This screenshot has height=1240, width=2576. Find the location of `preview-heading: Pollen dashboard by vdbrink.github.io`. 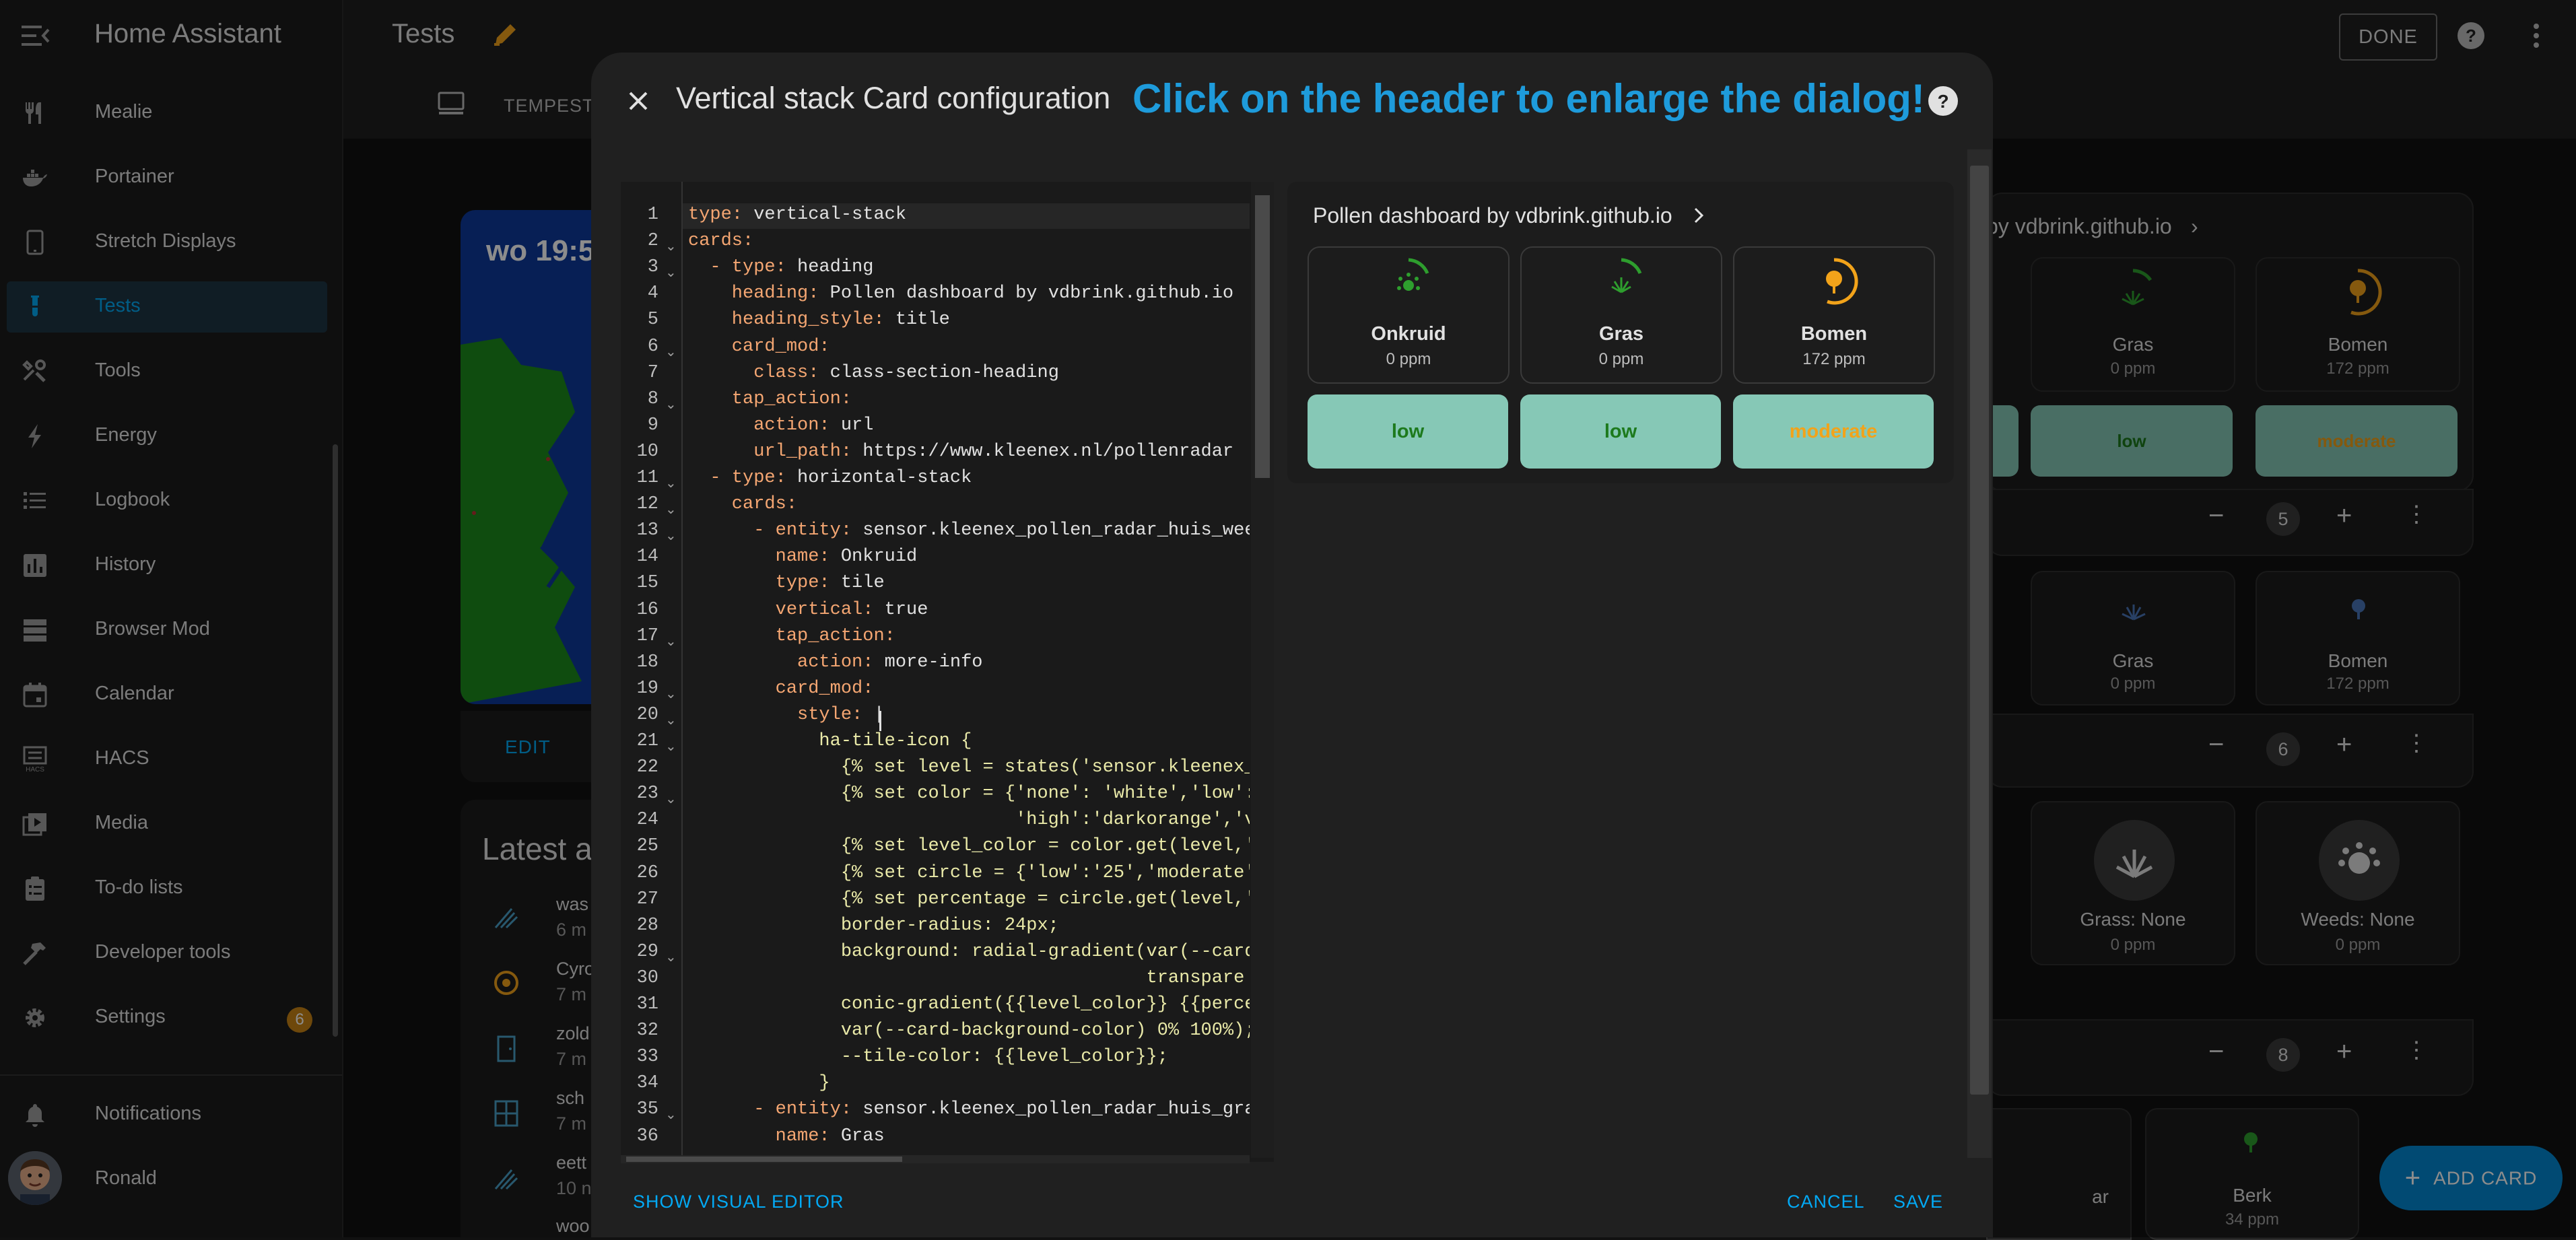

preview-heading: Pollen dashboard by vdbrink.github.io is located at coordinates (1493, 215).